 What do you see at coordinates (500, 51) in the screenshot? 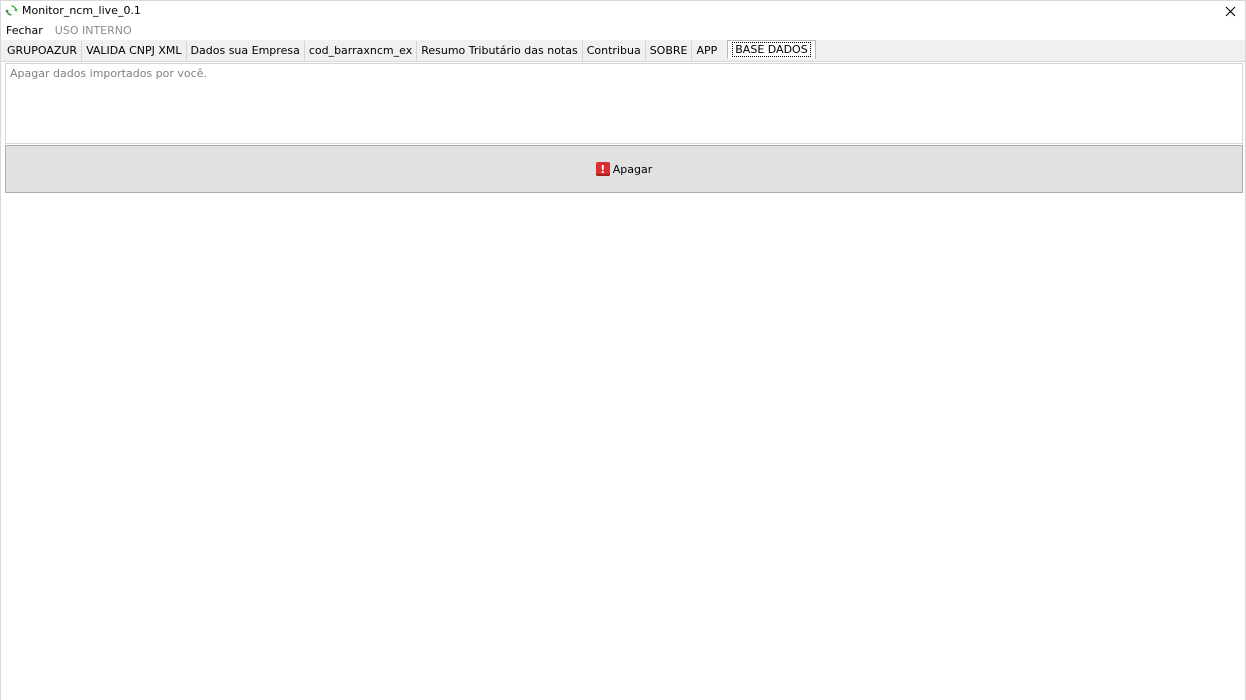
I see `tab-resumo-tributario: Resumo Tributário das notas` at bounding box center [500, 51].